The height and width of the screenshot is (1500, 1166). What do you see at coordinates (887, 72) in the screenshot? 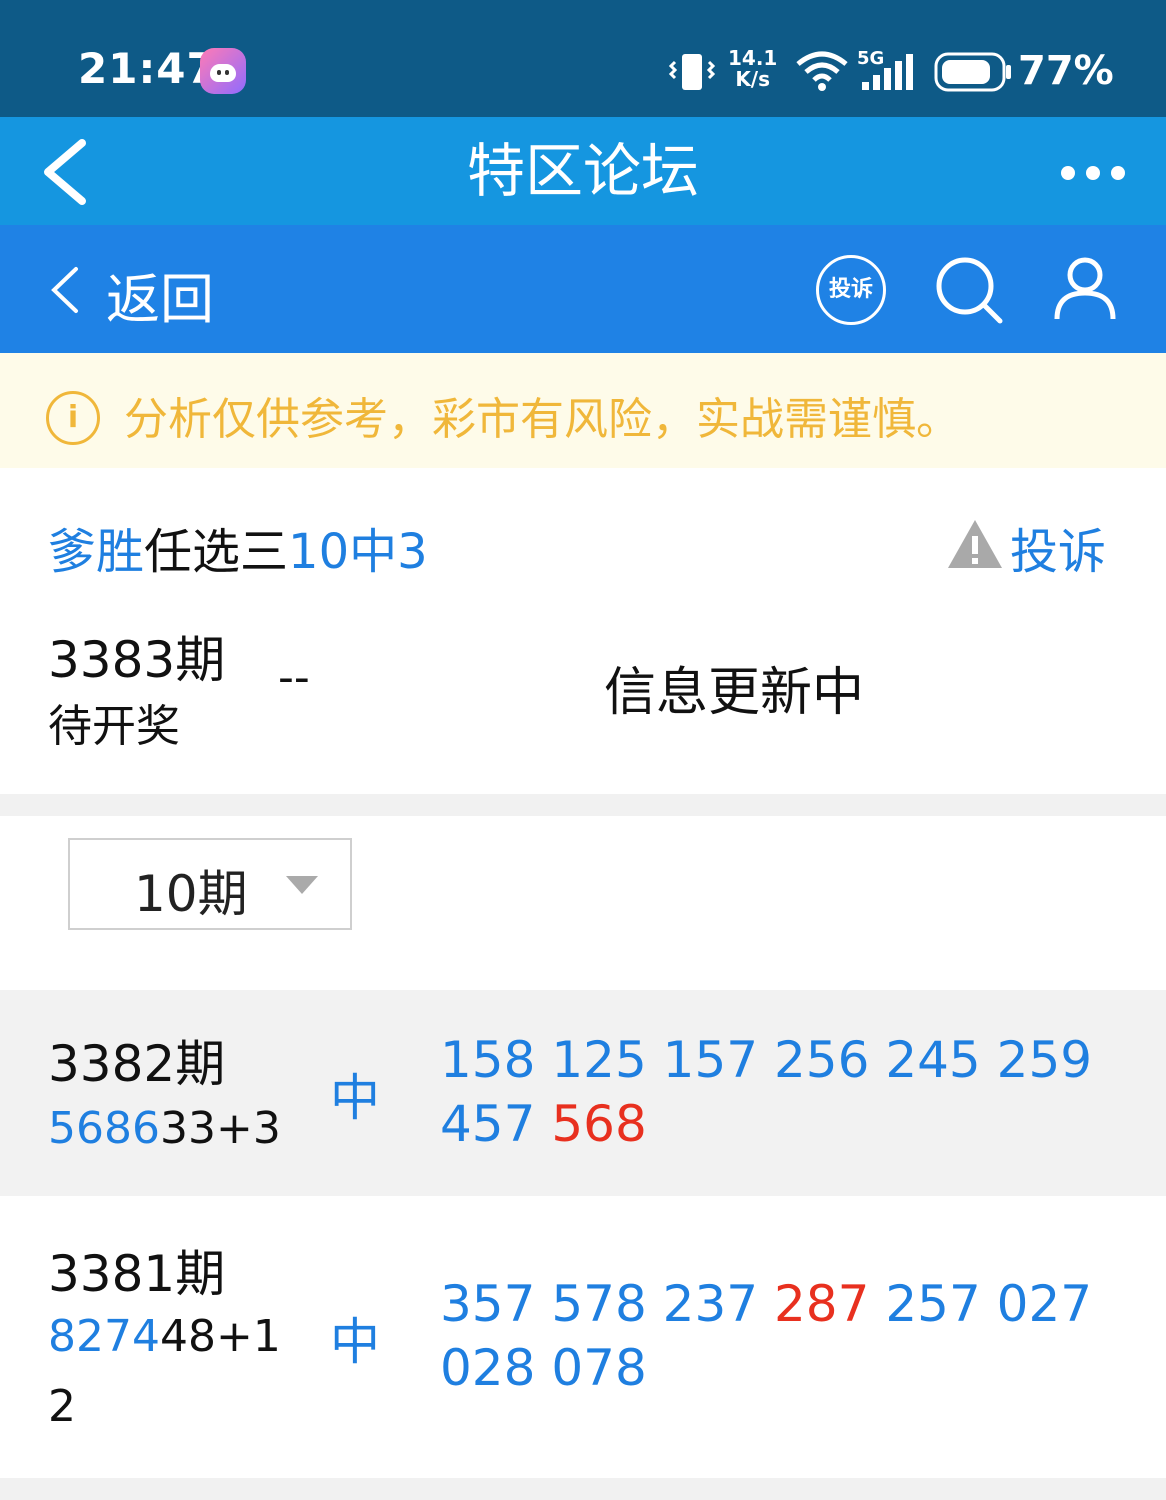
I see `signal-icon` at bounding box center [887, 72].